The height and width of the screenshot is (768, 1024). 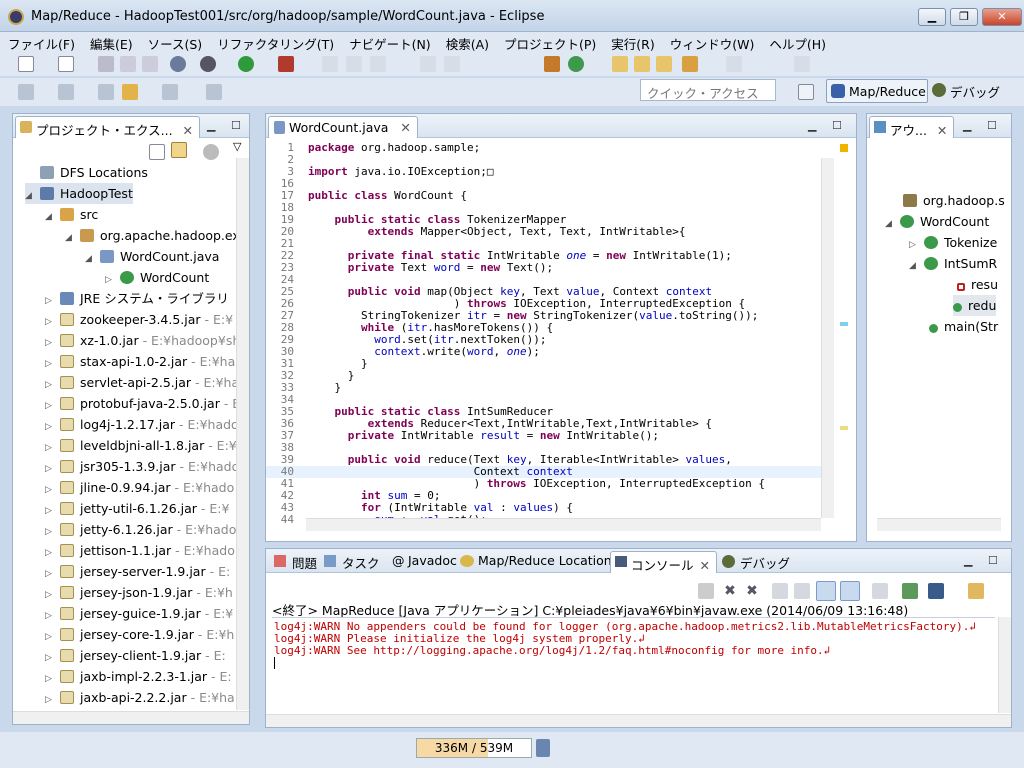 What do you see at coordinates (708, 90) in the screenshot?
I see `quick-access-input: クイック・アクセス` at bounding box center [708, 90].